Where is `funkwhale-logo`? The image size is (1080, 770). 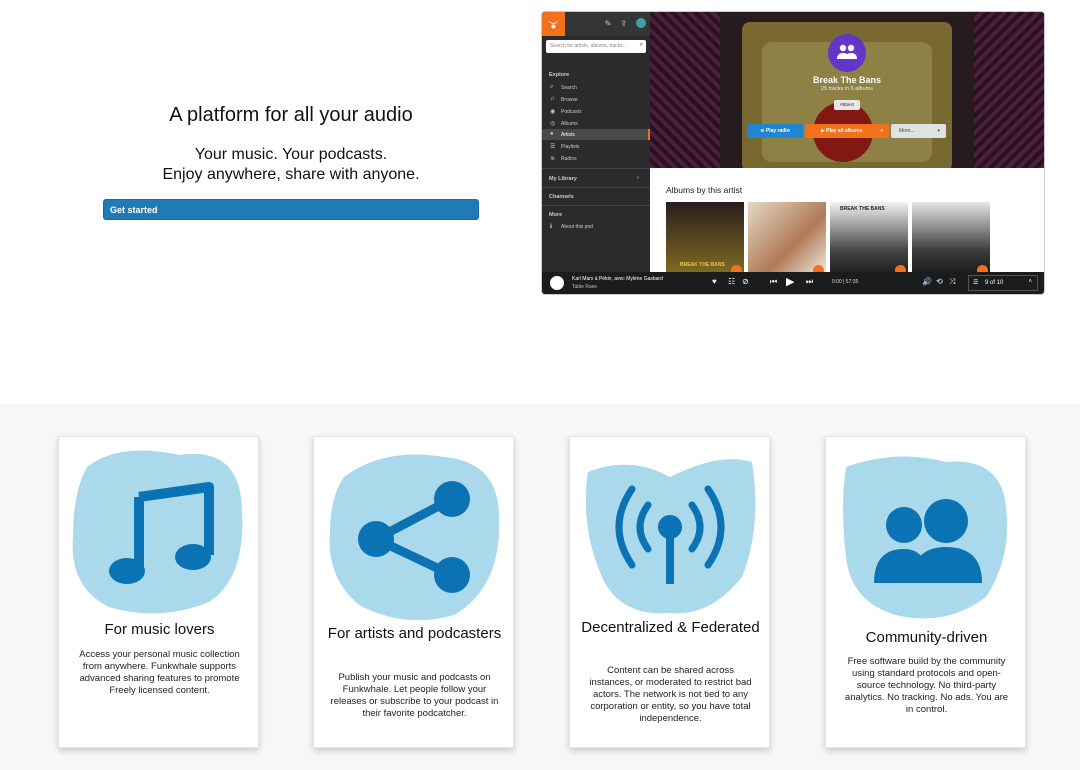
funkwhale-logo is located at coordinates (553, 24).